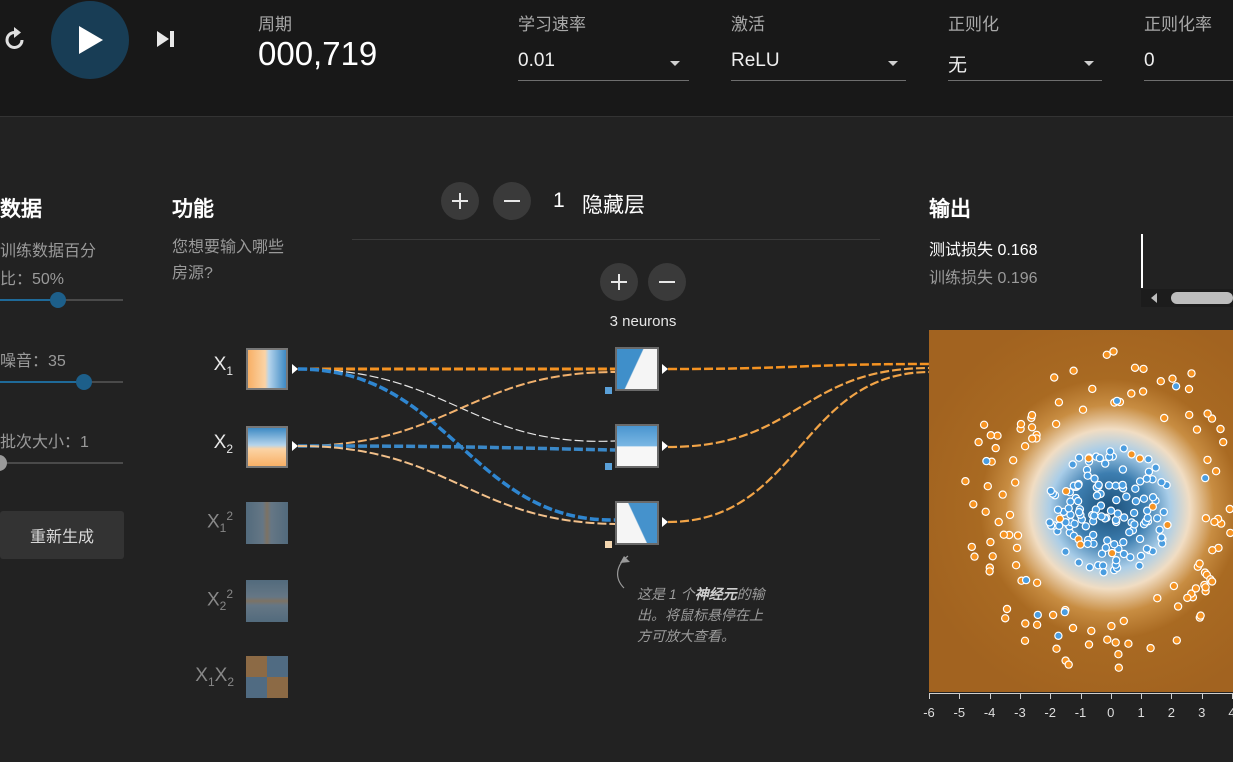 The image size is (1233, 762). Describe the element at coordinates (1050, 712) in the screenshot. I see `x-tick-label: -2` at that location.